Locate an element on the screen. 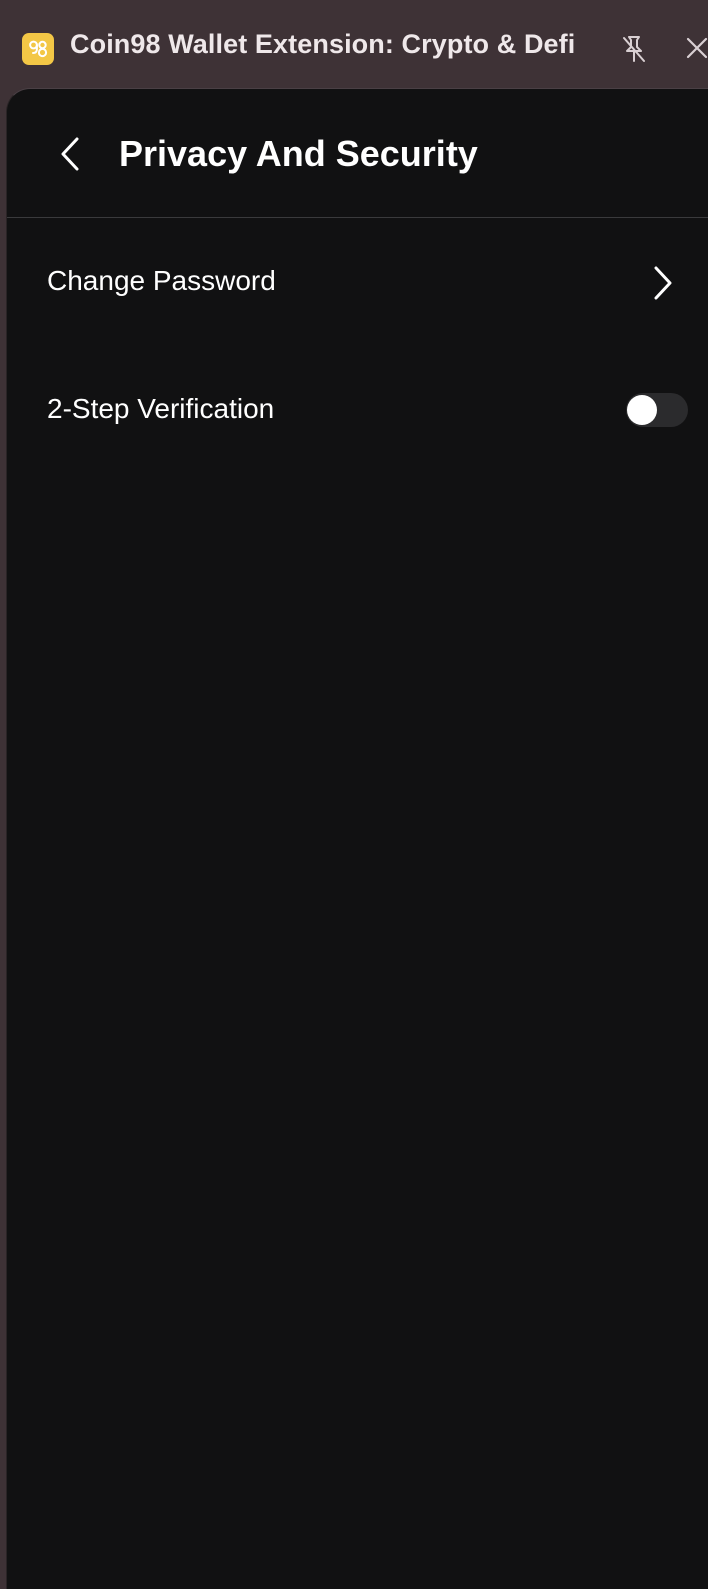 This screenshot has height=1589, width=708. chevron-right-icon is located at coordinates (662, 283).